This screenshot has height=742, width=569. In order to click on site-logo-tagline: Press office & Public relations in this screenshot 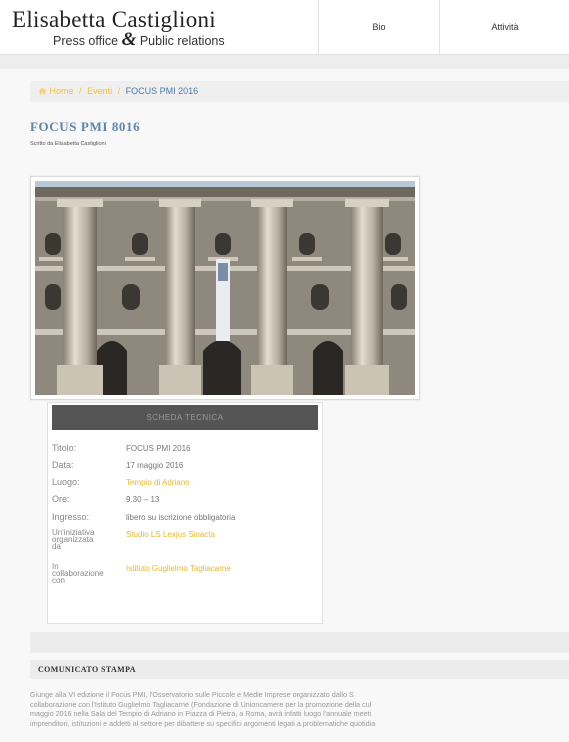, I will do `click(139, 40)`.